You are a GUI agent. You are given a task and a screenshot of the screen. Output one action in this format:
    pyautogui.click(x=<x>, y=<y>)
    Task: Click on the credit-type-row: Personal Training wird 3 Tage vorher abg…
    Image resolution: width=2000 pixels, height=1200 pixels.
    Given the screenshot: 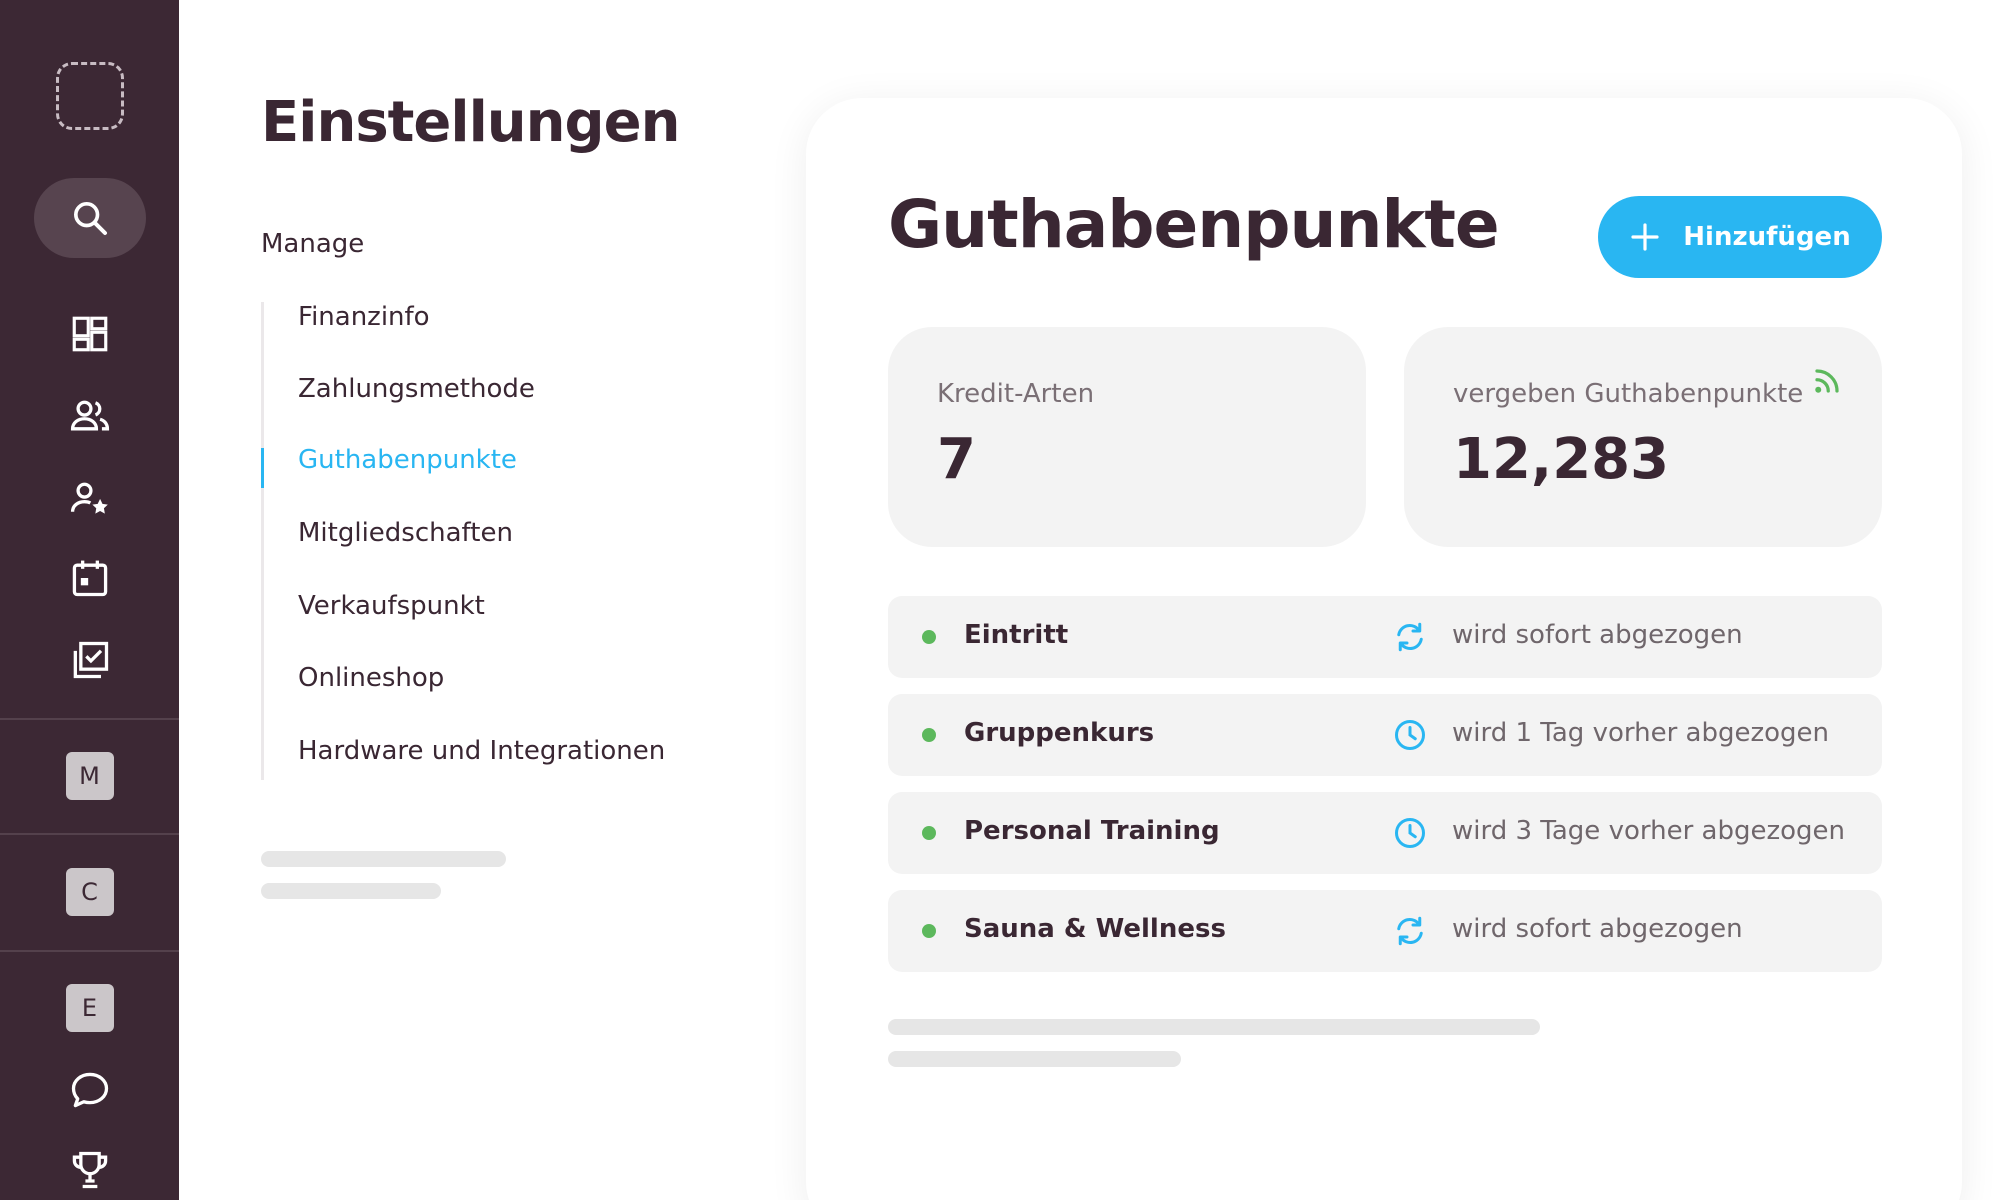 What is the action you would take?
    pyautogui.click(x=1385, y=833)
    